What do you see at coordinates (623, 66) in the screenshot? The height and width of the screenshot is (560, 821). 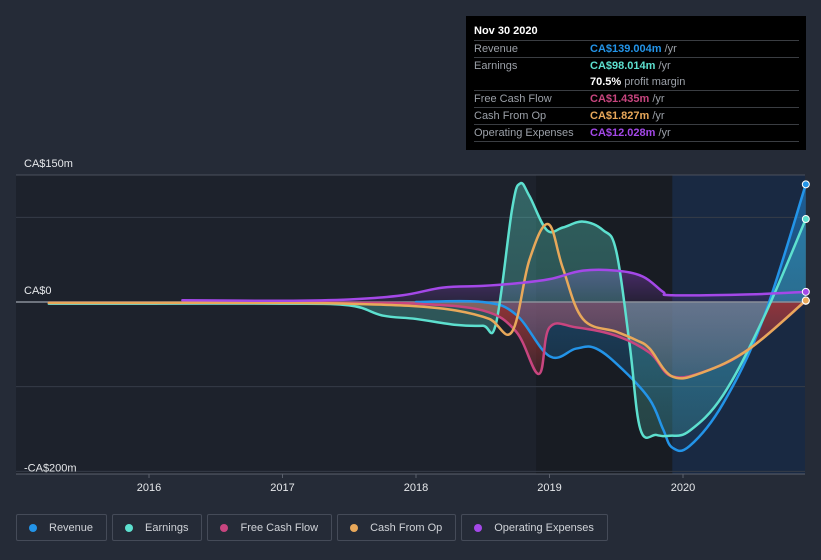 I see `tooltip-value: CA$98.014m` at bounding box center [623, 66].